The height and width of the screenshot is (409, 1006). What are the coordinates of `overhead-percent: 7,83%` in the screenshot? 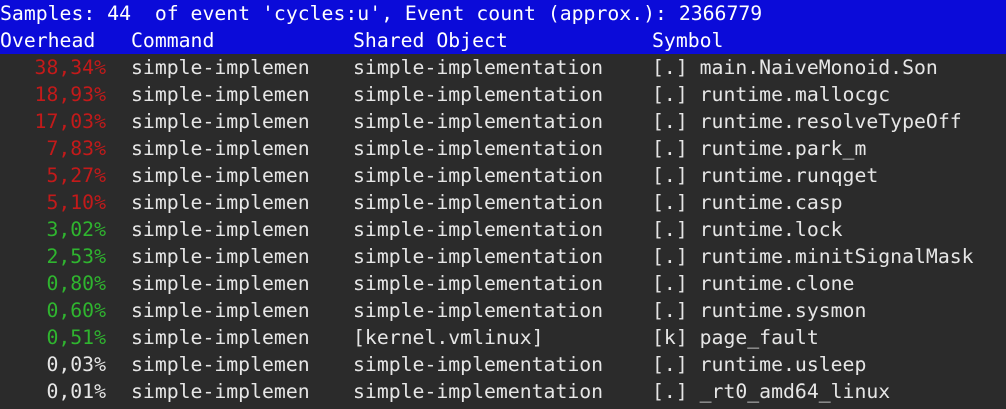 It's located at (76, 148).